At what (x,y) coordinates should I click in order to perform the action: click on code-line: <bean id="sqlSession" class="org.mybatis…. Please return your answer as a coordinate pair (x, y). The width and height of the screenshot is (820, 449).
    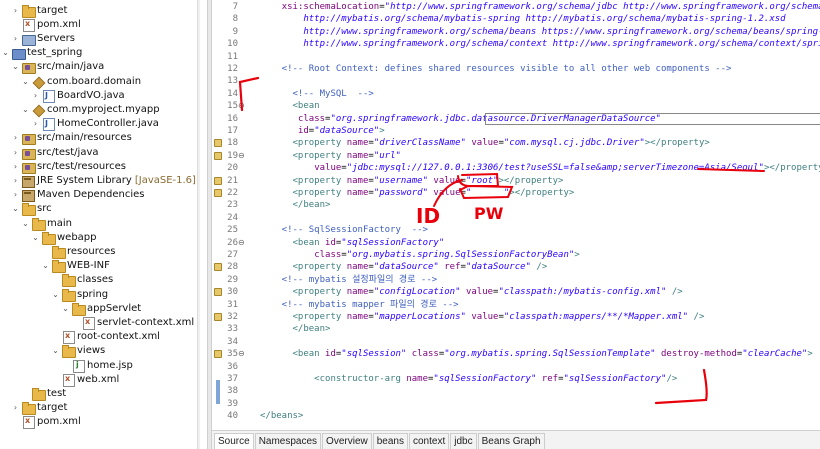
    Looking at the image, I should click on (536, 354).